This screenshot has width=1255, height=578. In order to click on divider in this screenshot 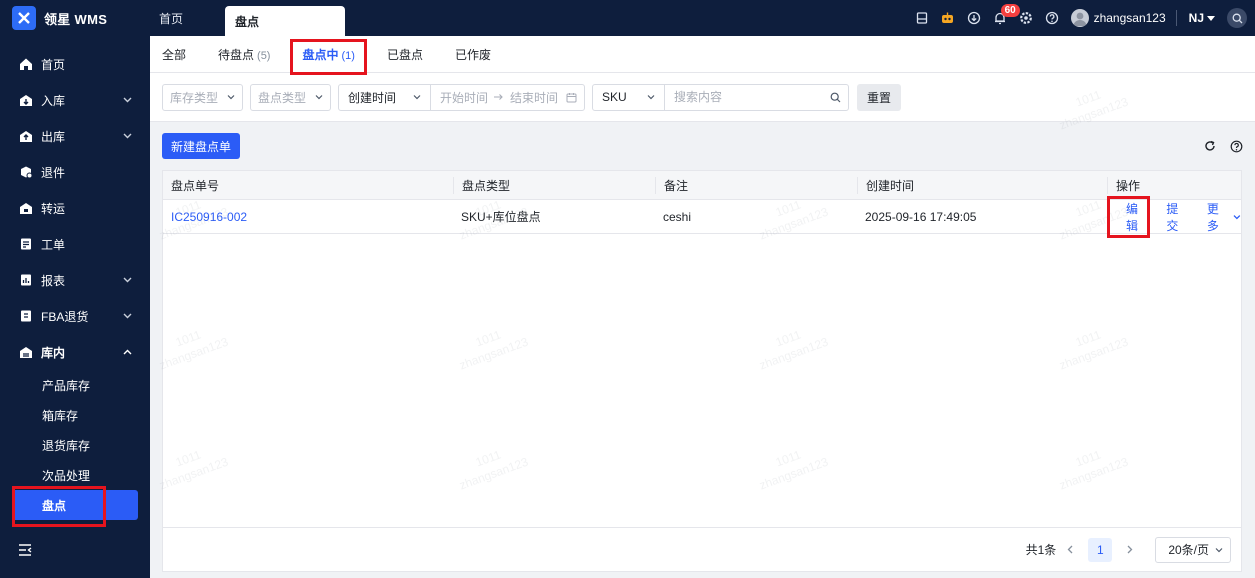, I will do `click(1176, 18)`.